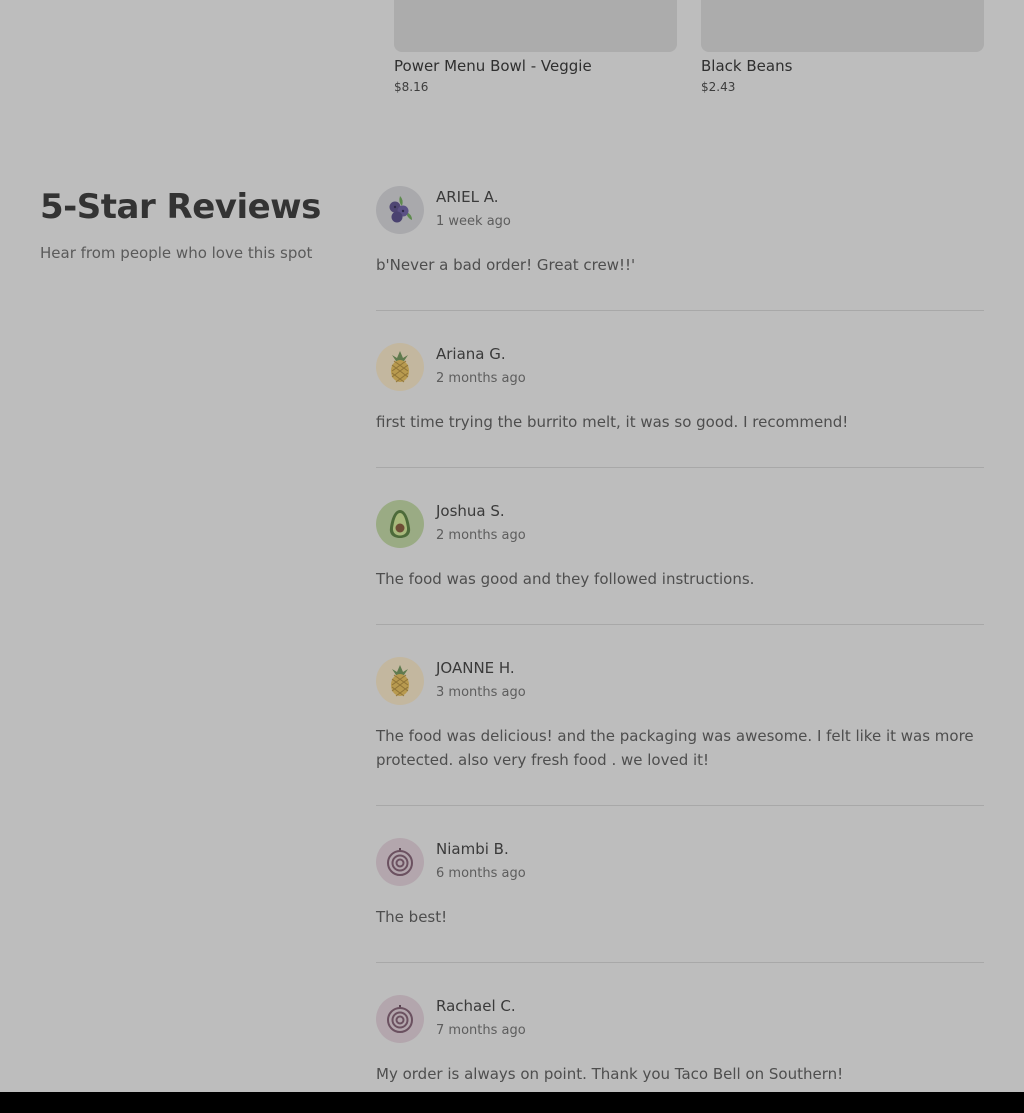  I want to click on review-date: 6 months ago, so click(481, 873).